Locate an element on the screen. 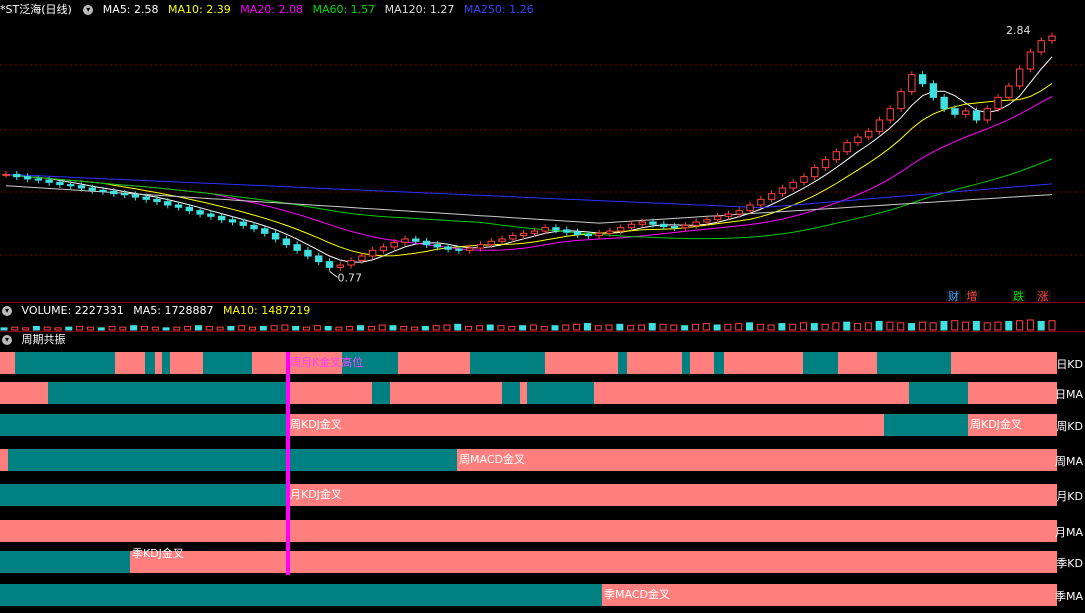 The image size is (1085, 613). row-label: 季KD is located at coordinates (1069, 563).